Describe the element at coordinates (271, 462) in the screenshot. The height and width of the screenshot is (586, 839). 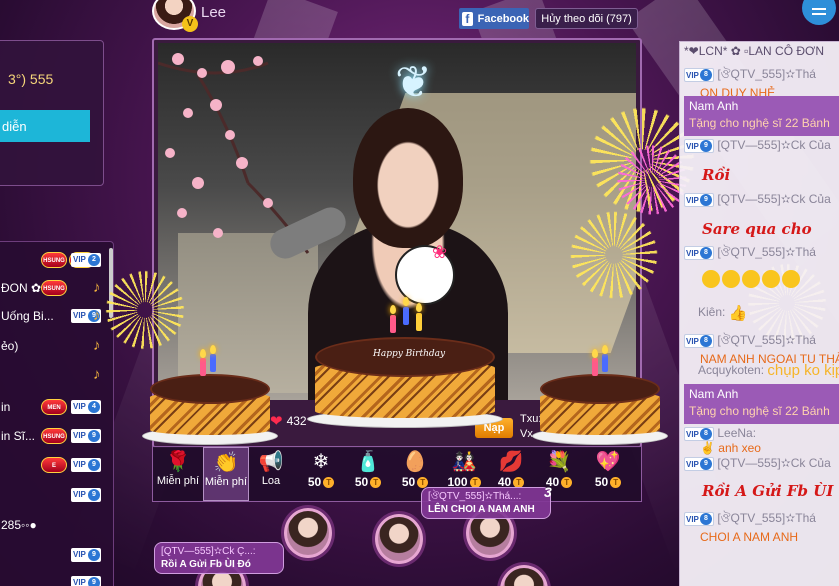
I see `megaphone-icon: 📢` at that location.